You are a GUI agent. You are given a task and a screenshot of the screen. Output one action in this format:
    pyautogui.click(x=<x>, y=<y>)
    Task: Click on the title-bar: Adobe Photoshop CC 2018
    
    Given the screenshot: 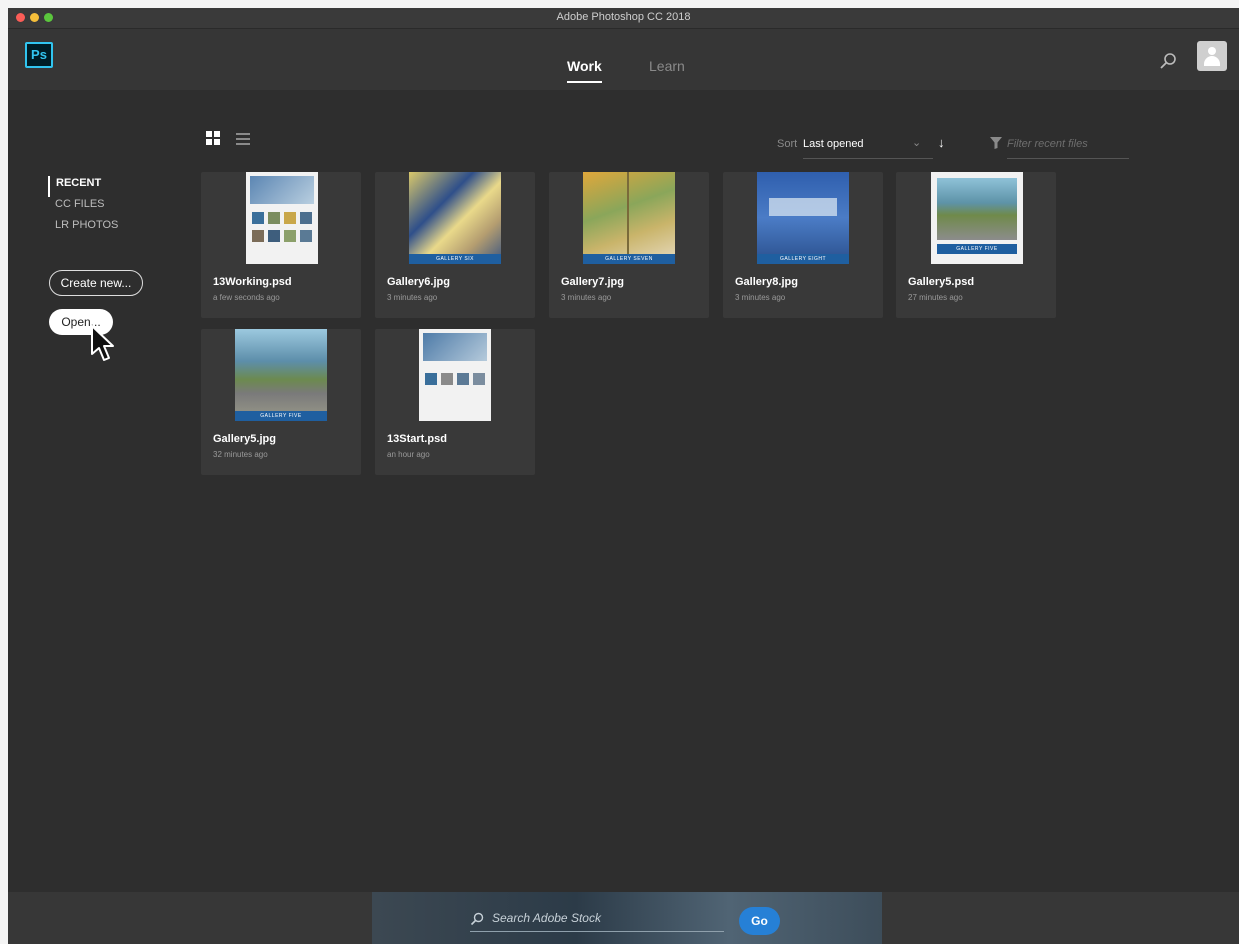 What is the action you would take?
    pyautogui.click(x=623, y=18)
    